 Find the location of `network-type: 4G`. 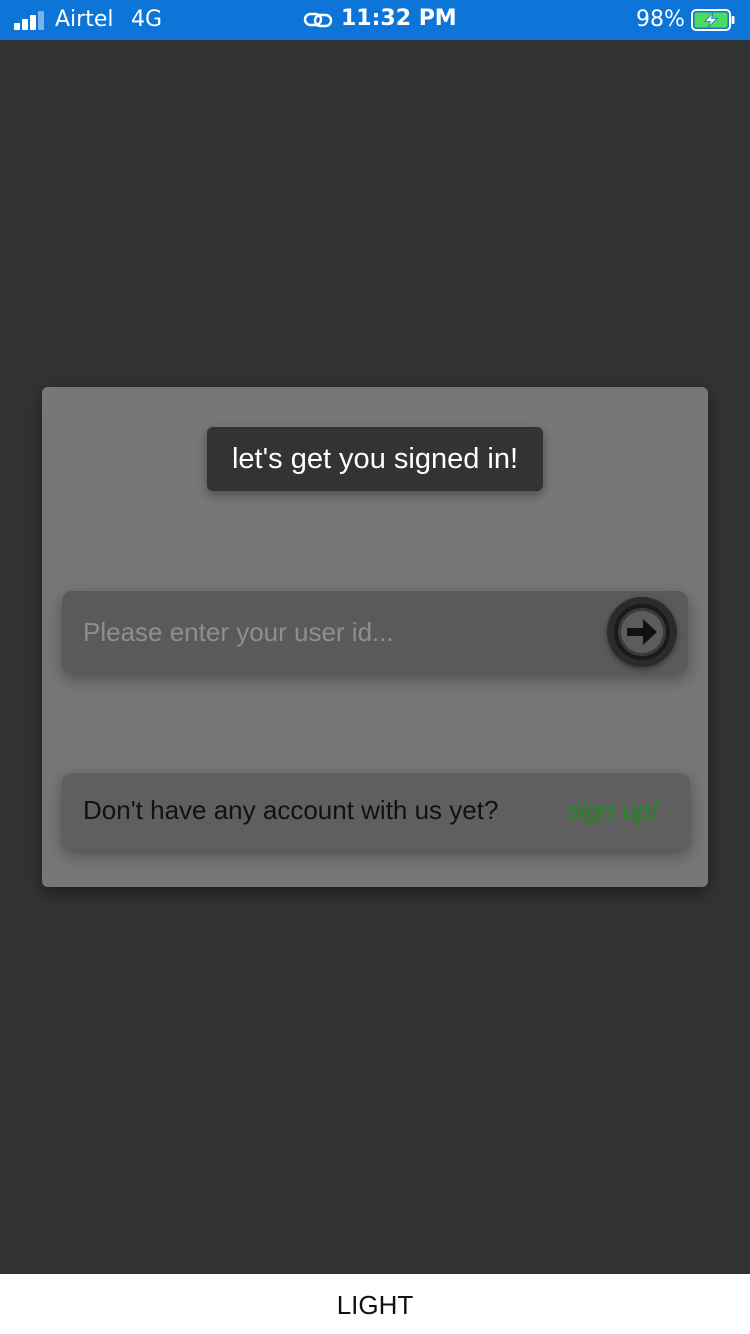

network-type: 4G is located at coordinates (147, 19).